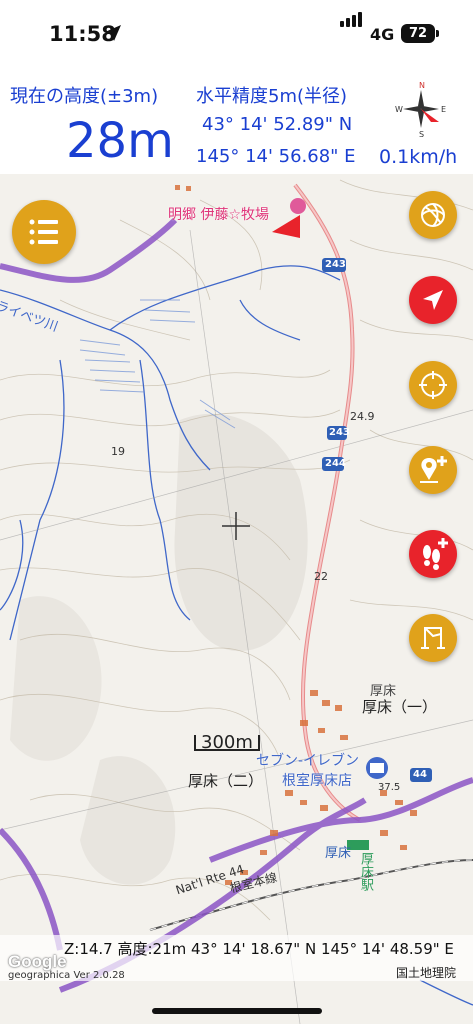  Describe the element at coordinates (437, 33) in the screenshot. I see `battery-tip` at that location.